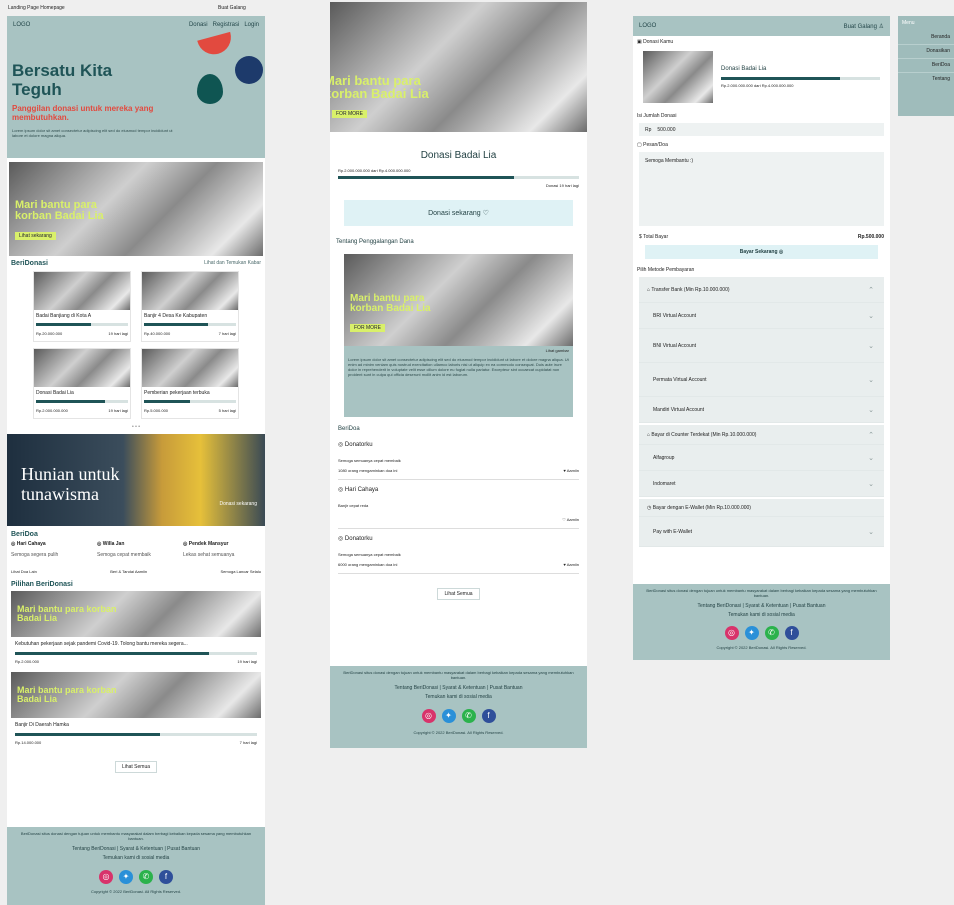 This screenshot has width=954, height=905. Describe the element at coordinates (458, 177) in the screenshot. I see `campaign-progress` at that location.